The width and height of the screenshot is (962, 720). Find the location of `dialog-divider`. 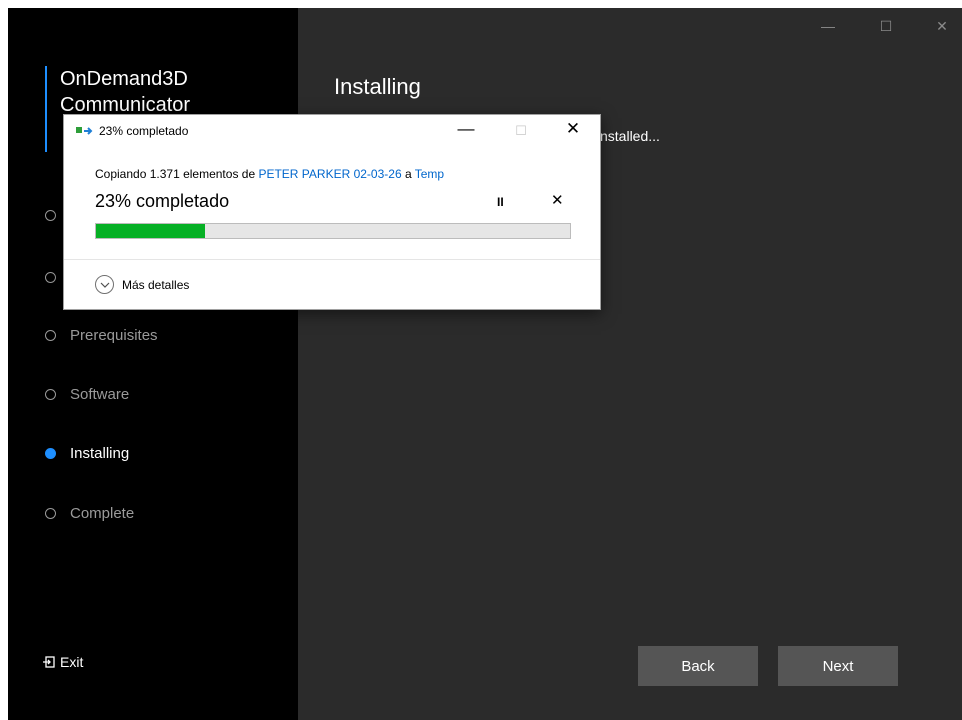

dialog-divider is located at coordinates (332, 259).